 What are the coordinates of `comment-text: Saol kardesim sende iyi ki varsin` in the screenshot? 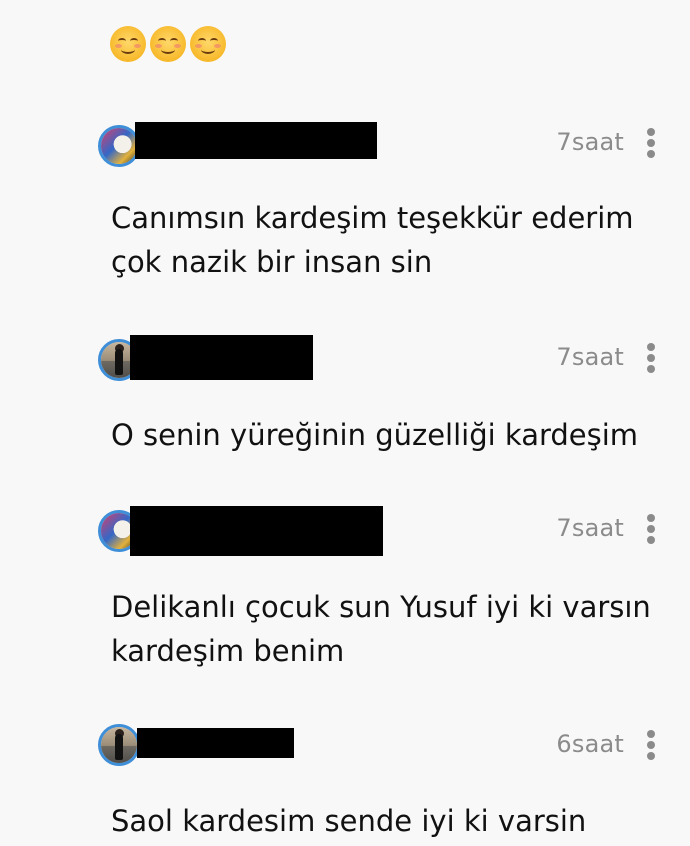 It's located at (391, 821).